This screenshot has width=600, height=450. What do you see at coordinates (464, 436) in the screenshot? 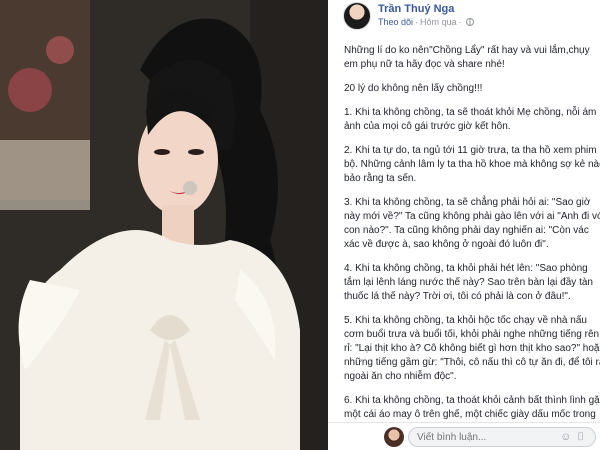
I see `comment-bar: ☺⌷` at bounding box center [464, 436].